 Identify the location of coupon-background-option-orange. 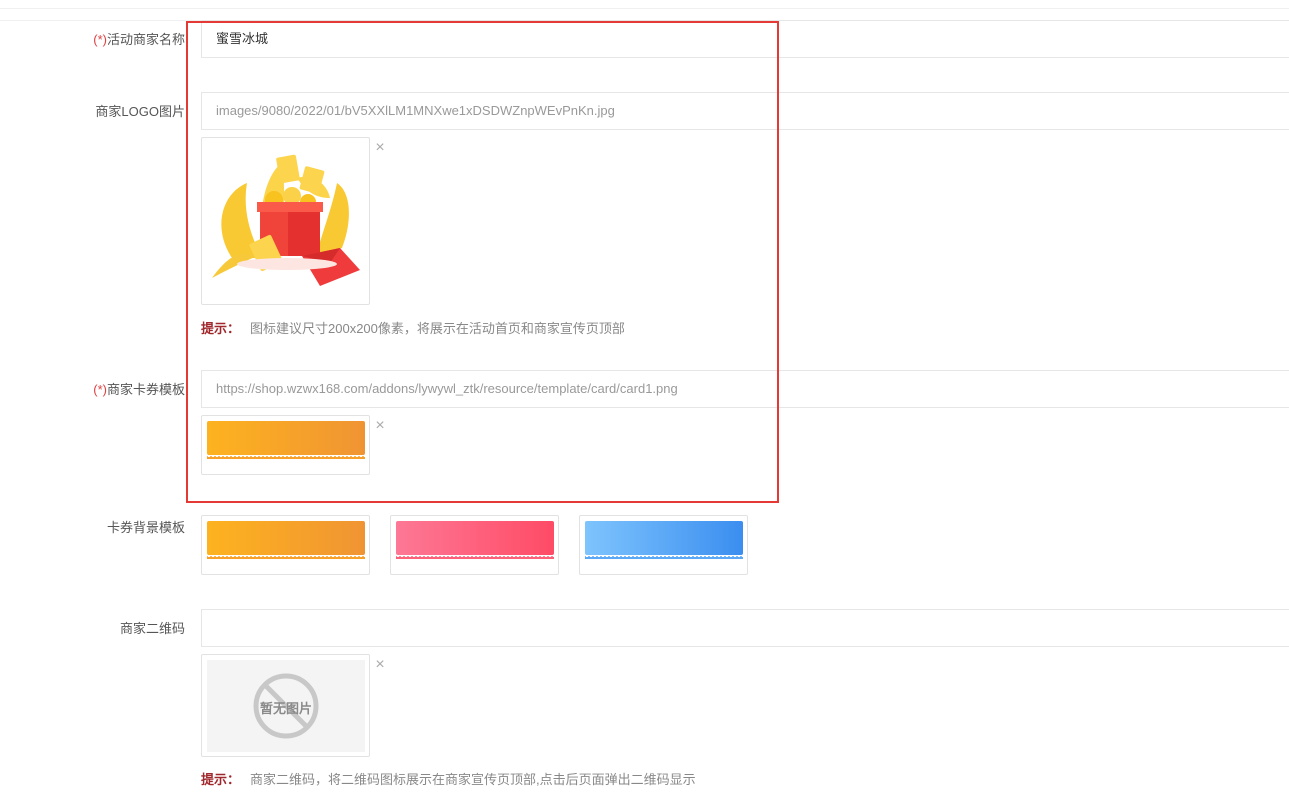
(285, 545).